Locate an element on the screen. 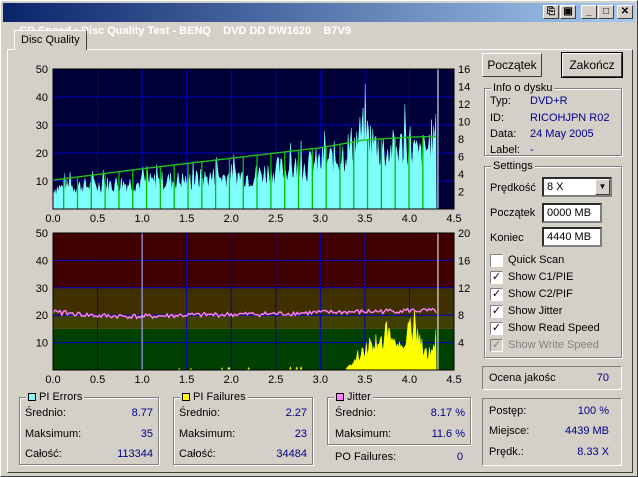 Image resolution: width=638 pixels, height=477 pixels. pif-max-label: Maksimum: is located at coordinates (207, 434).